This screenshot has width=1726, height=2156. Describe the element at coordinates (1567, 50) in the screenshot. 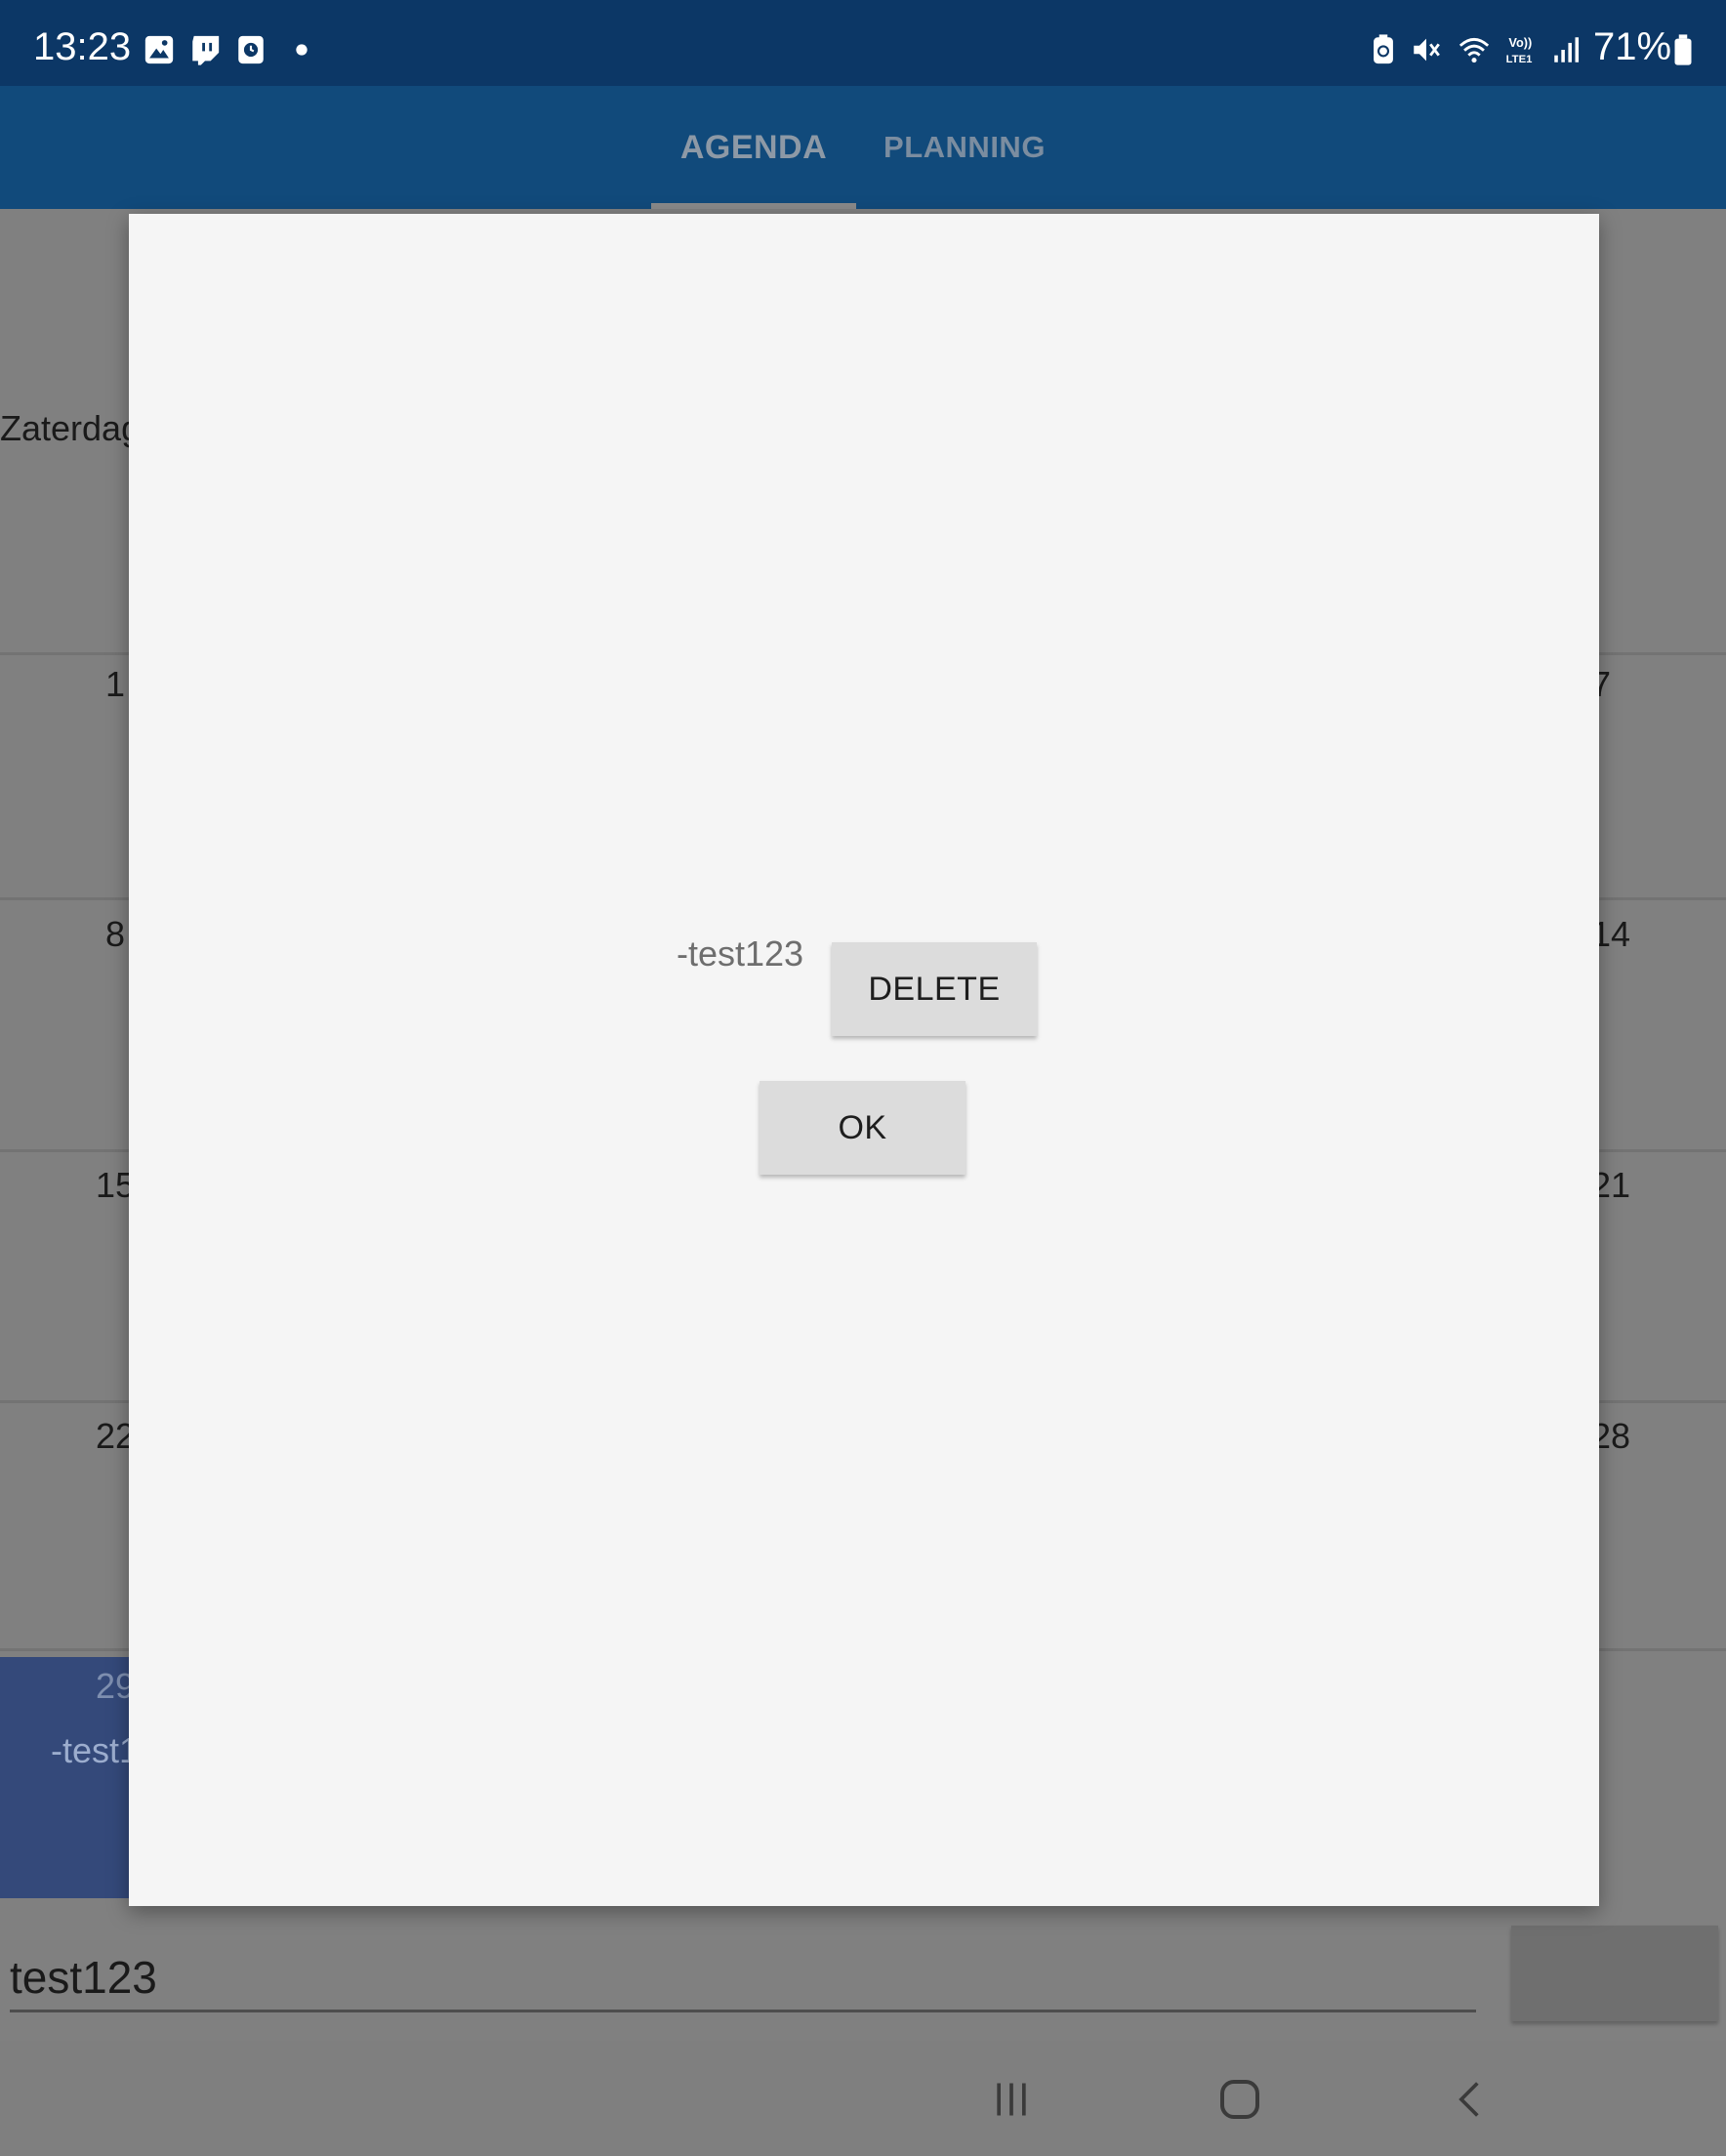

I see `signal-icon` at that location.